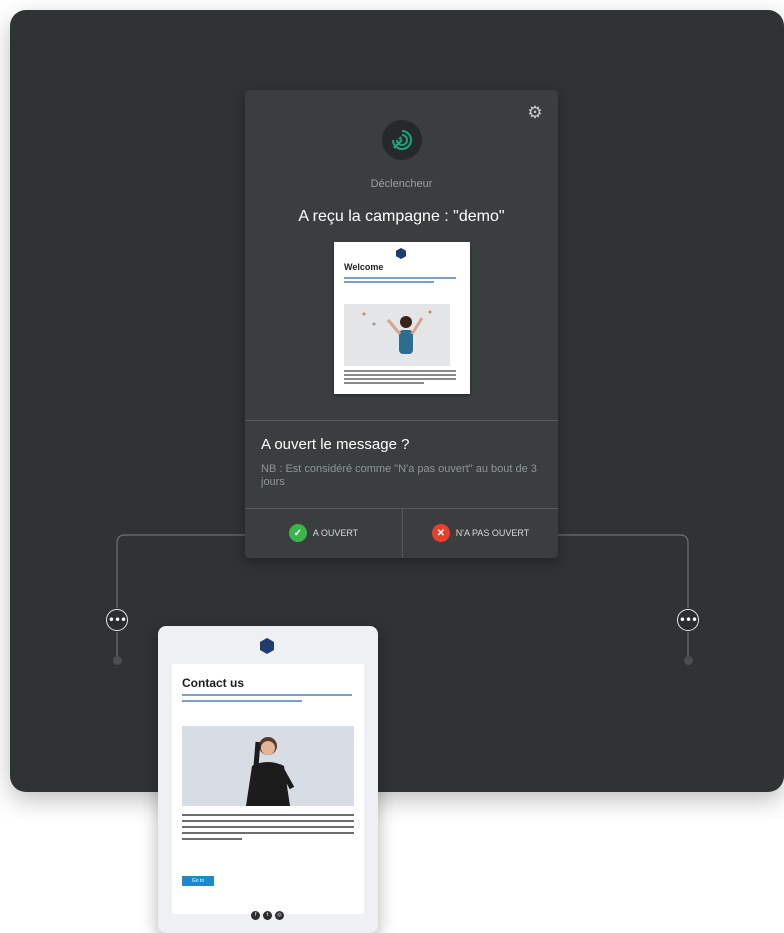  I want to click on twitter-icon: t, so click(267, 915).